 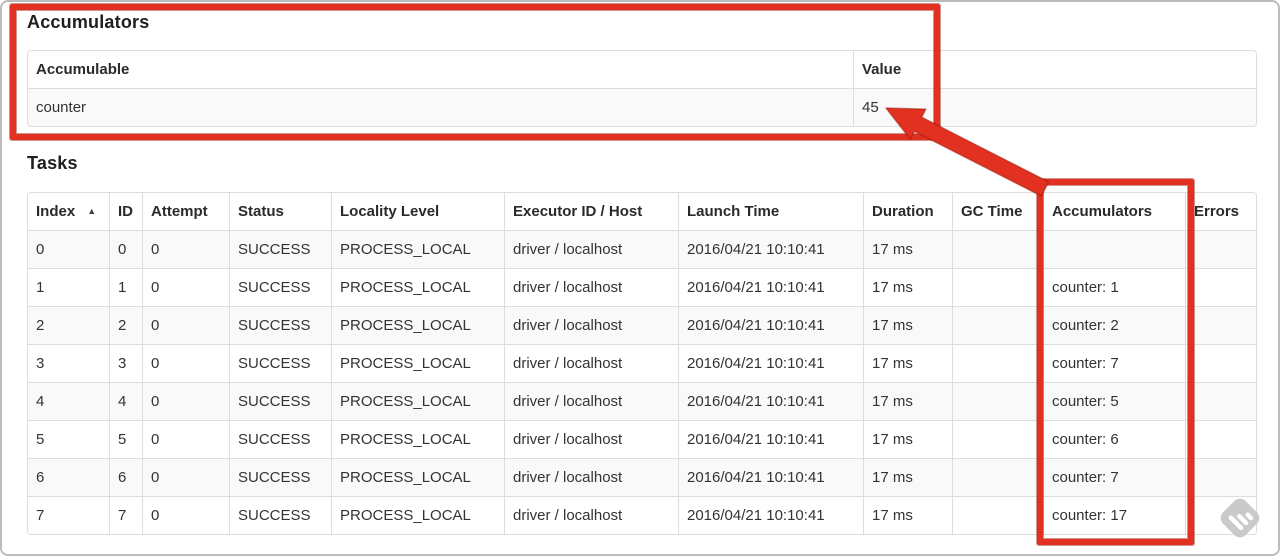 I want to click on cell-index: 1, so click(x=69, y=288).